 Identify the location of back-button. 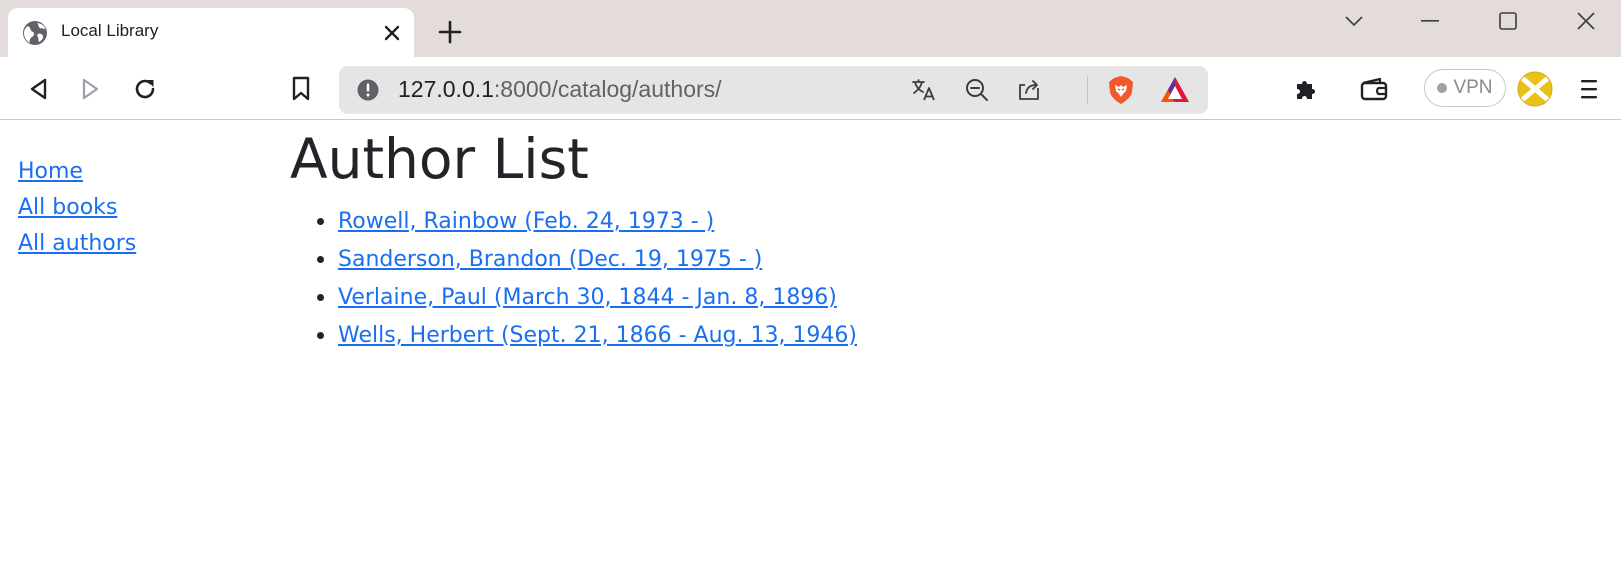
(38, 89).